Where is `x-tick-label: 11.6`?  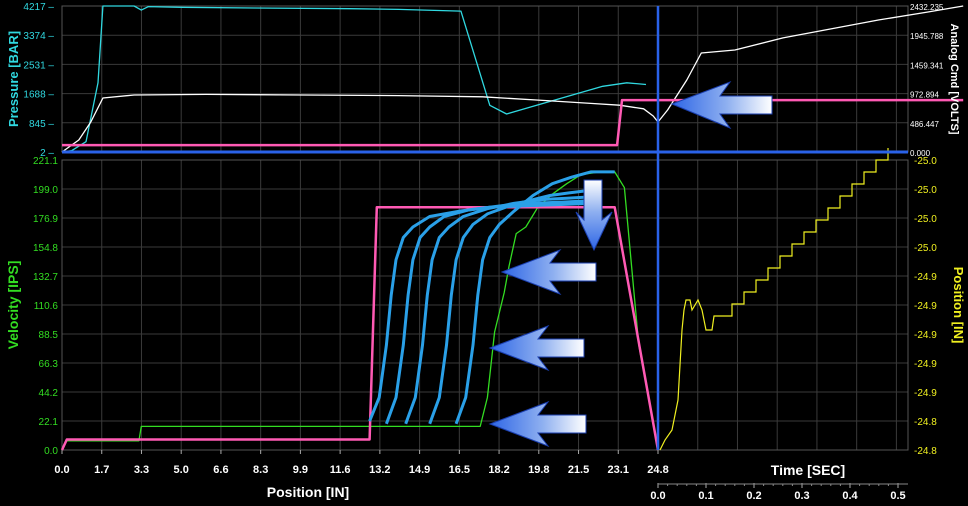 x-tick-label: 11.6 is located at coordinates (340, 470).